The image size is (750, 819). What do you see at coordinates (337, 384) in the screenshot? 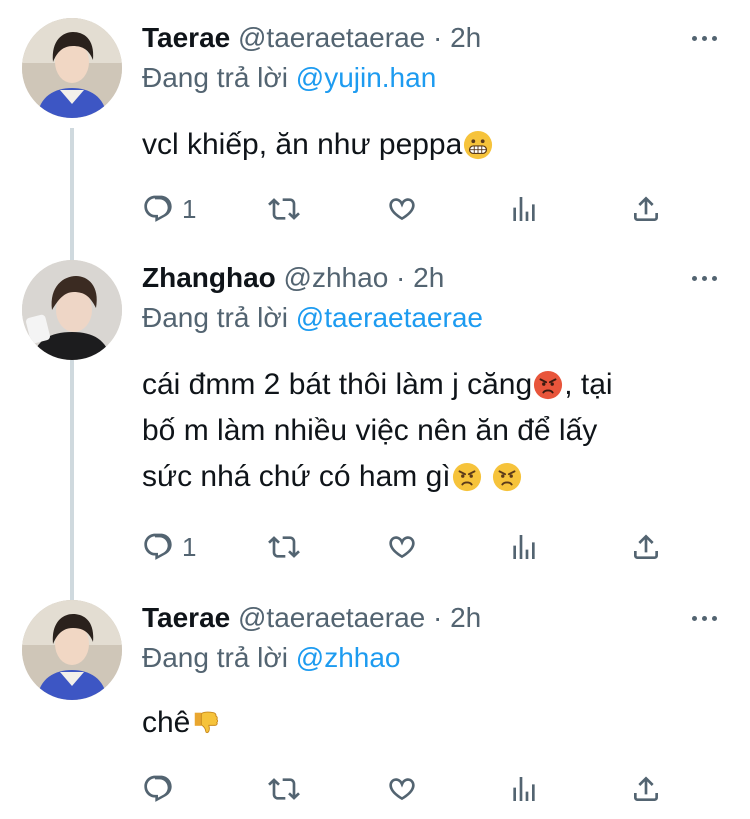
I see `tweet-text-line-1: cái đmm 2 bát thôi làm j căng` at bounding box center [337, 384].